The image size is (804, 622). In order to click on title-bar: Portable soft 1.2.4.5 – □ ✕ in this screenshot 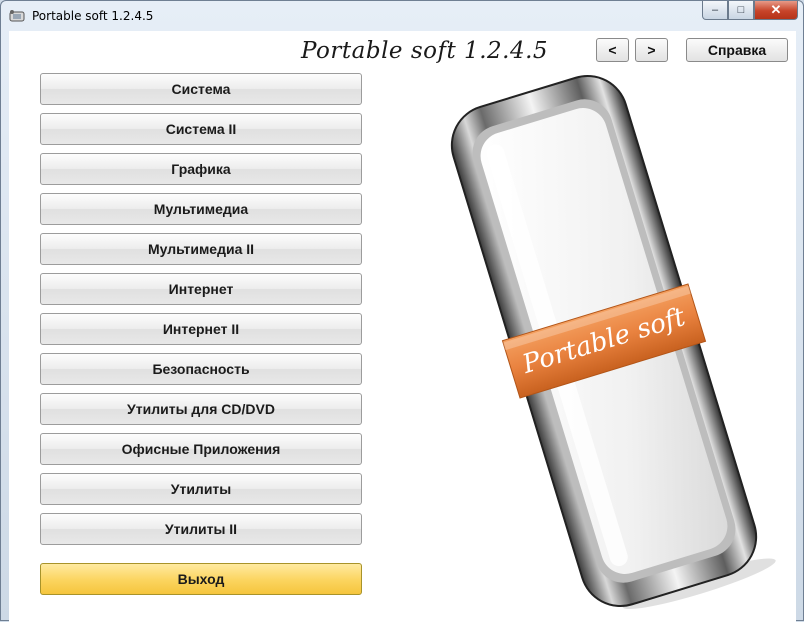, I will do `click(402, 16)`.